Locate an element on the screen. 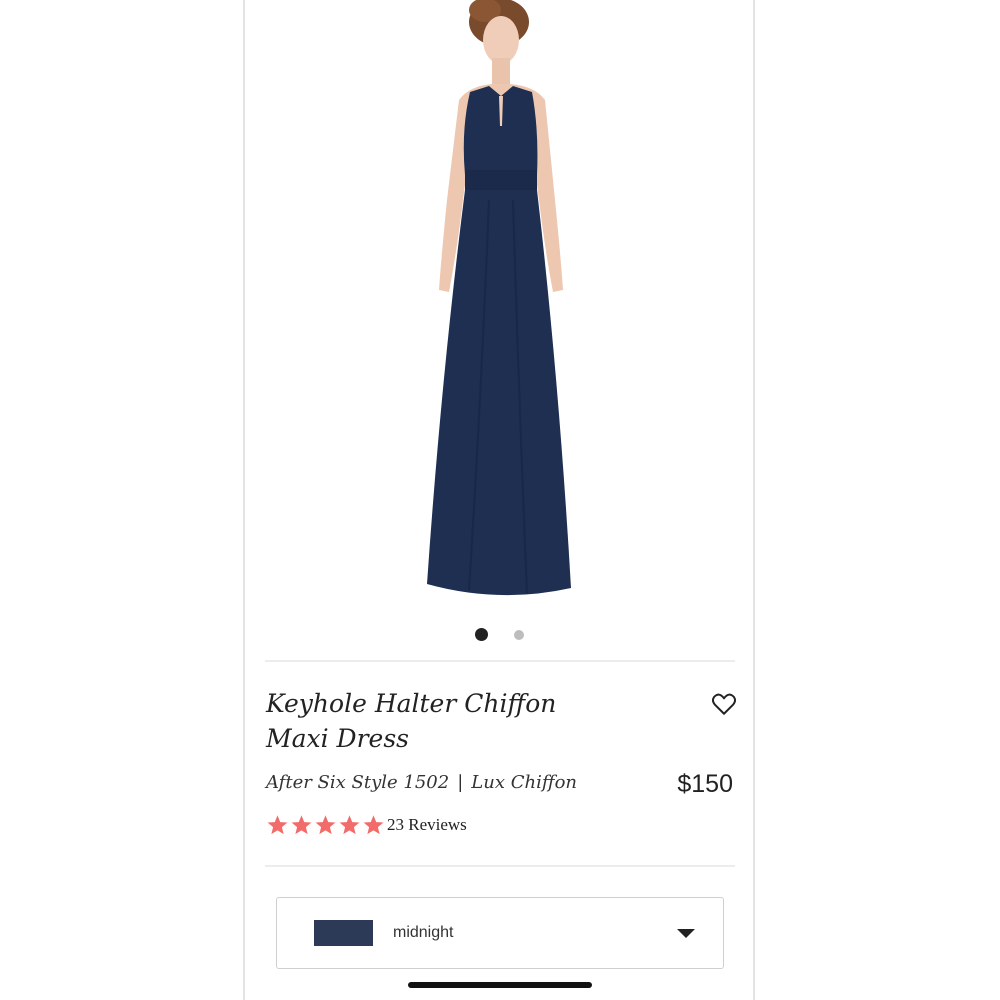  carousel-indicator is located at coordinates (499, 634).